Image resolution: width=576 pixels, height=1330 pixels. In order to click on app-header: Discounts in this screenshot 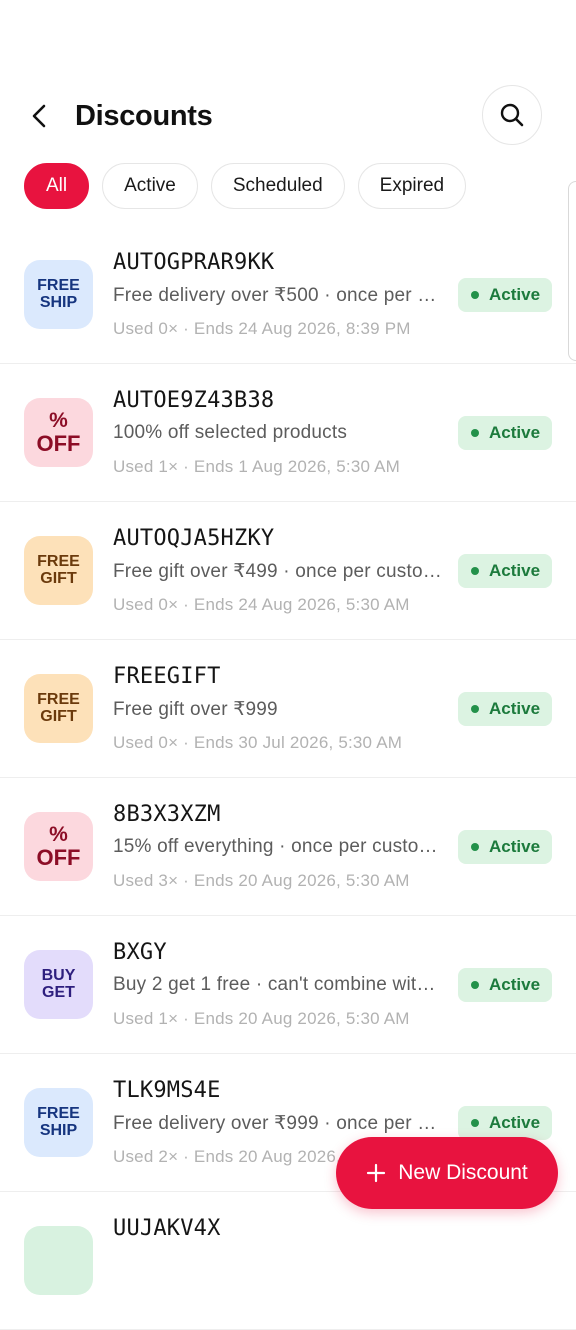, I will do `click(288, 75)`.